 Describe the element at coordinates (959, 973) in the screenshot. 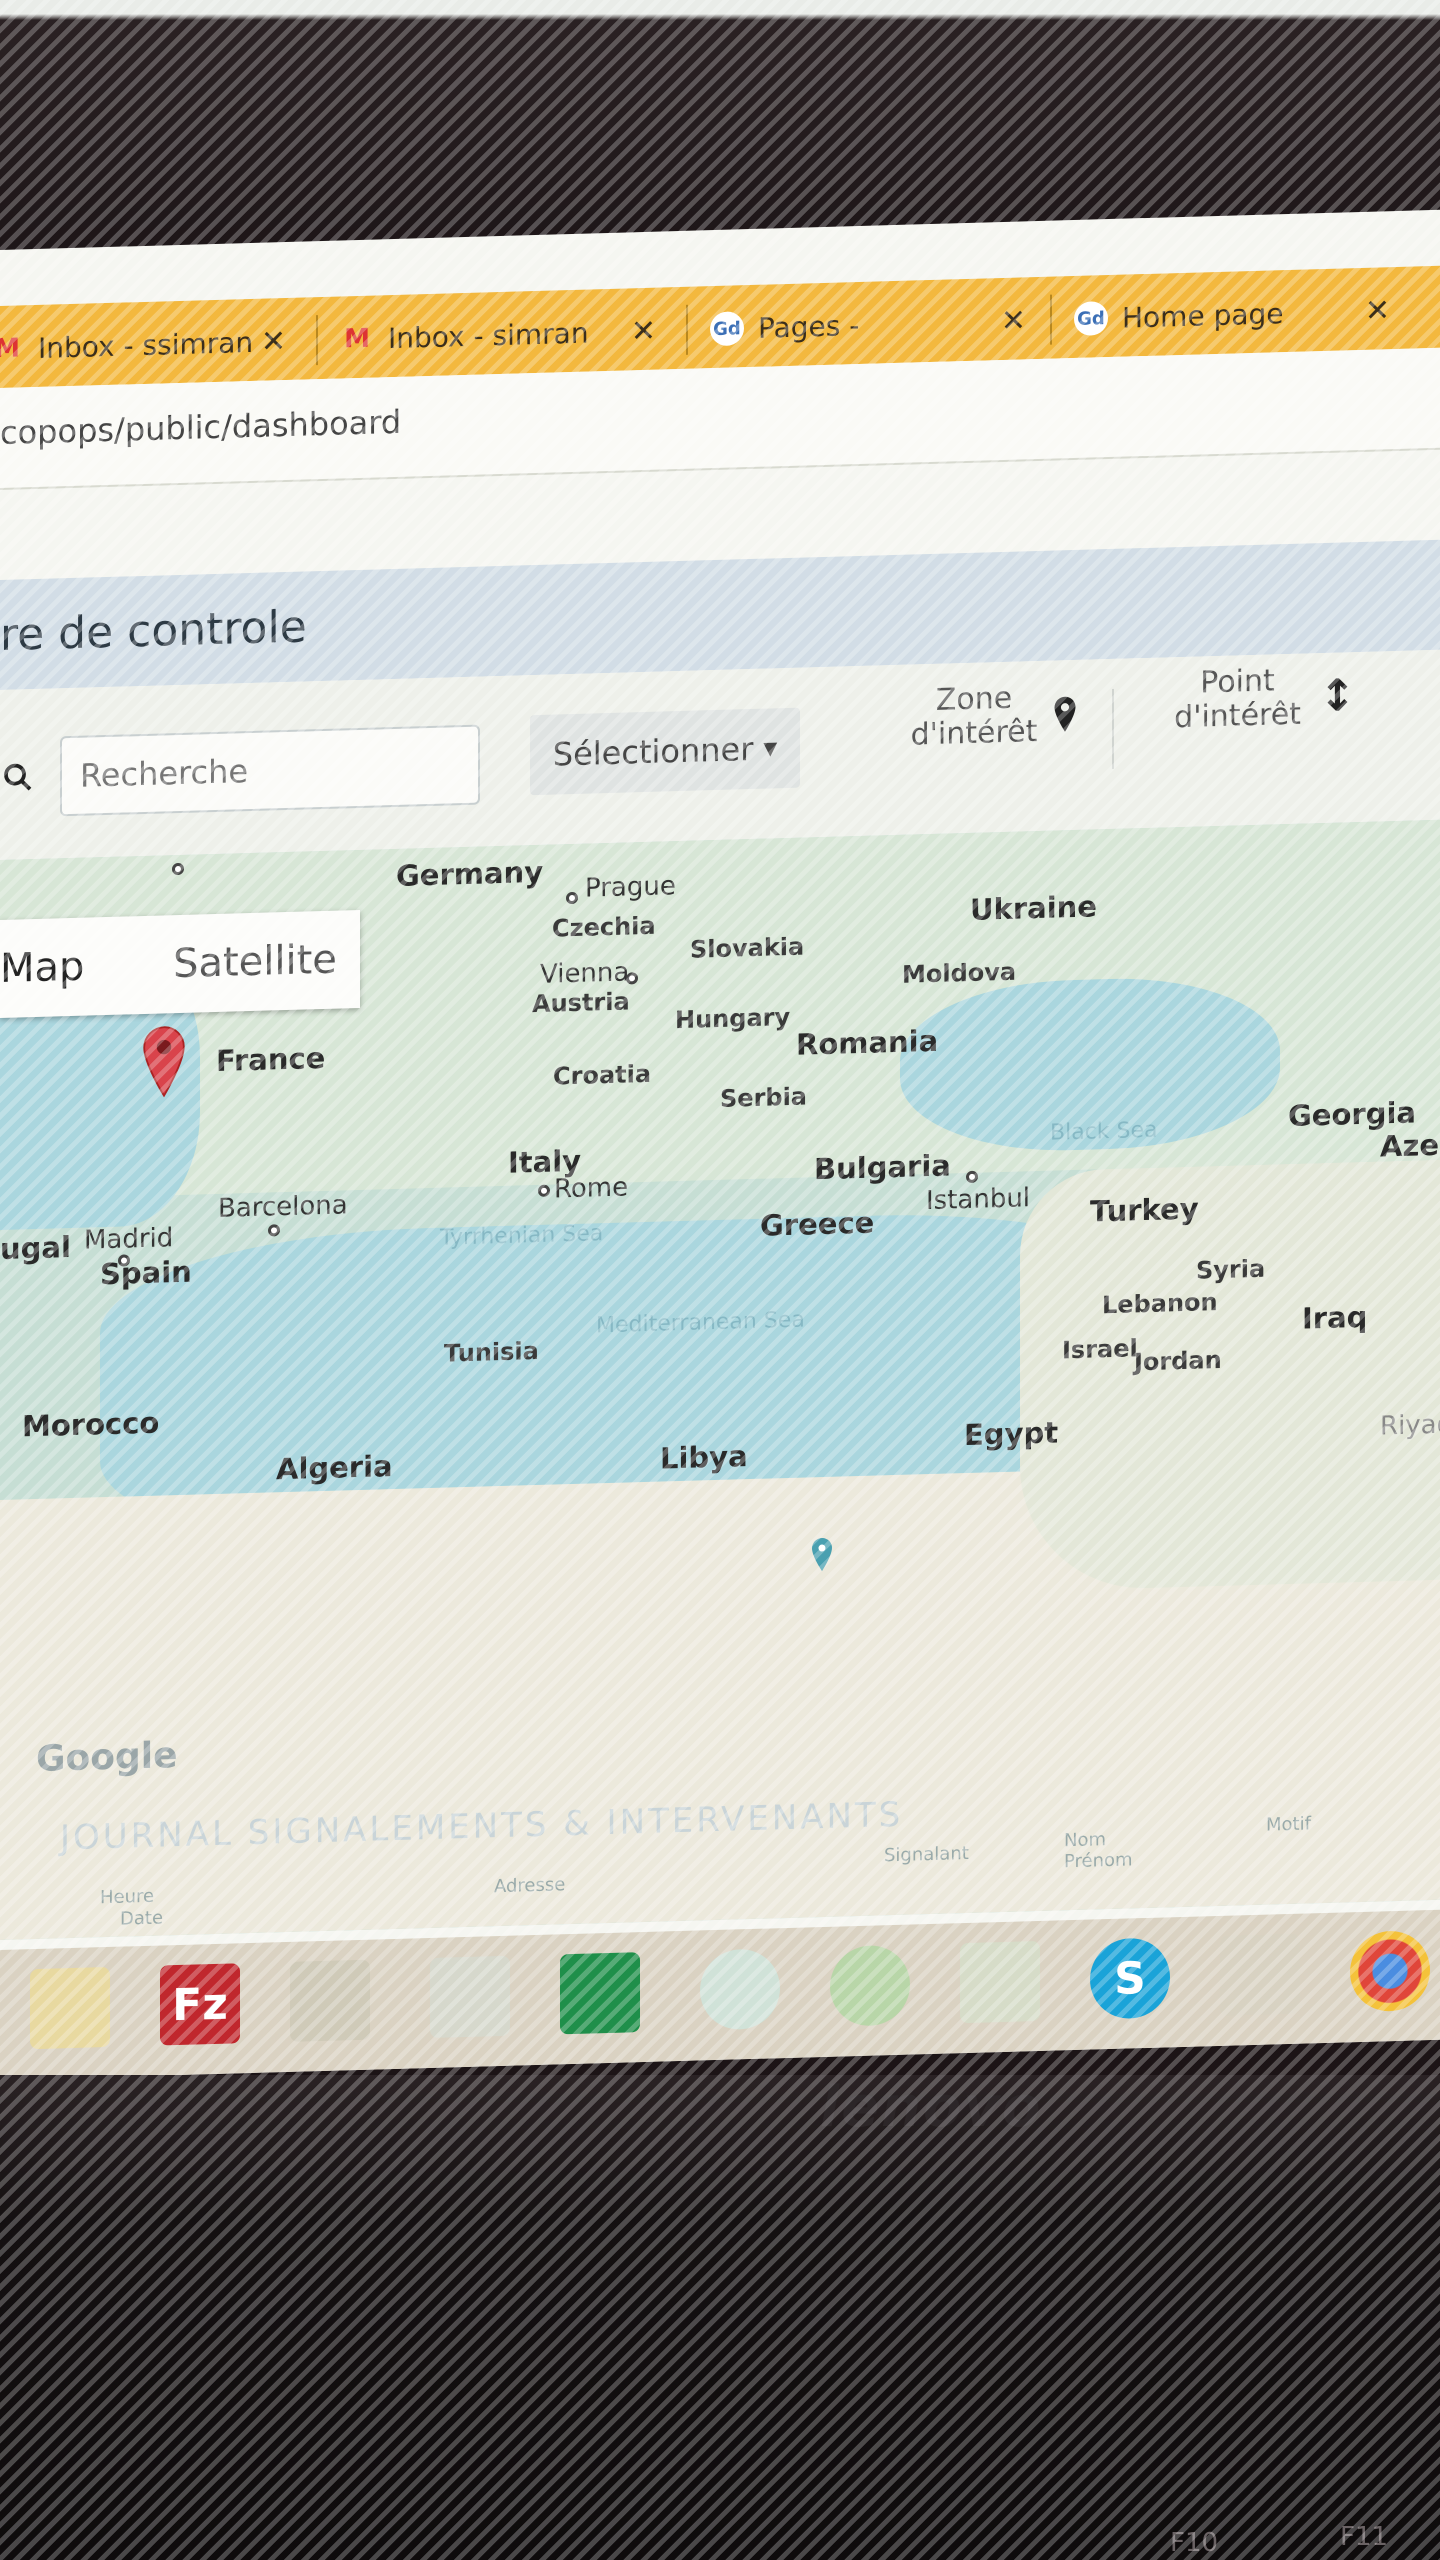

I see `label-moldova: Moldova` at that location.